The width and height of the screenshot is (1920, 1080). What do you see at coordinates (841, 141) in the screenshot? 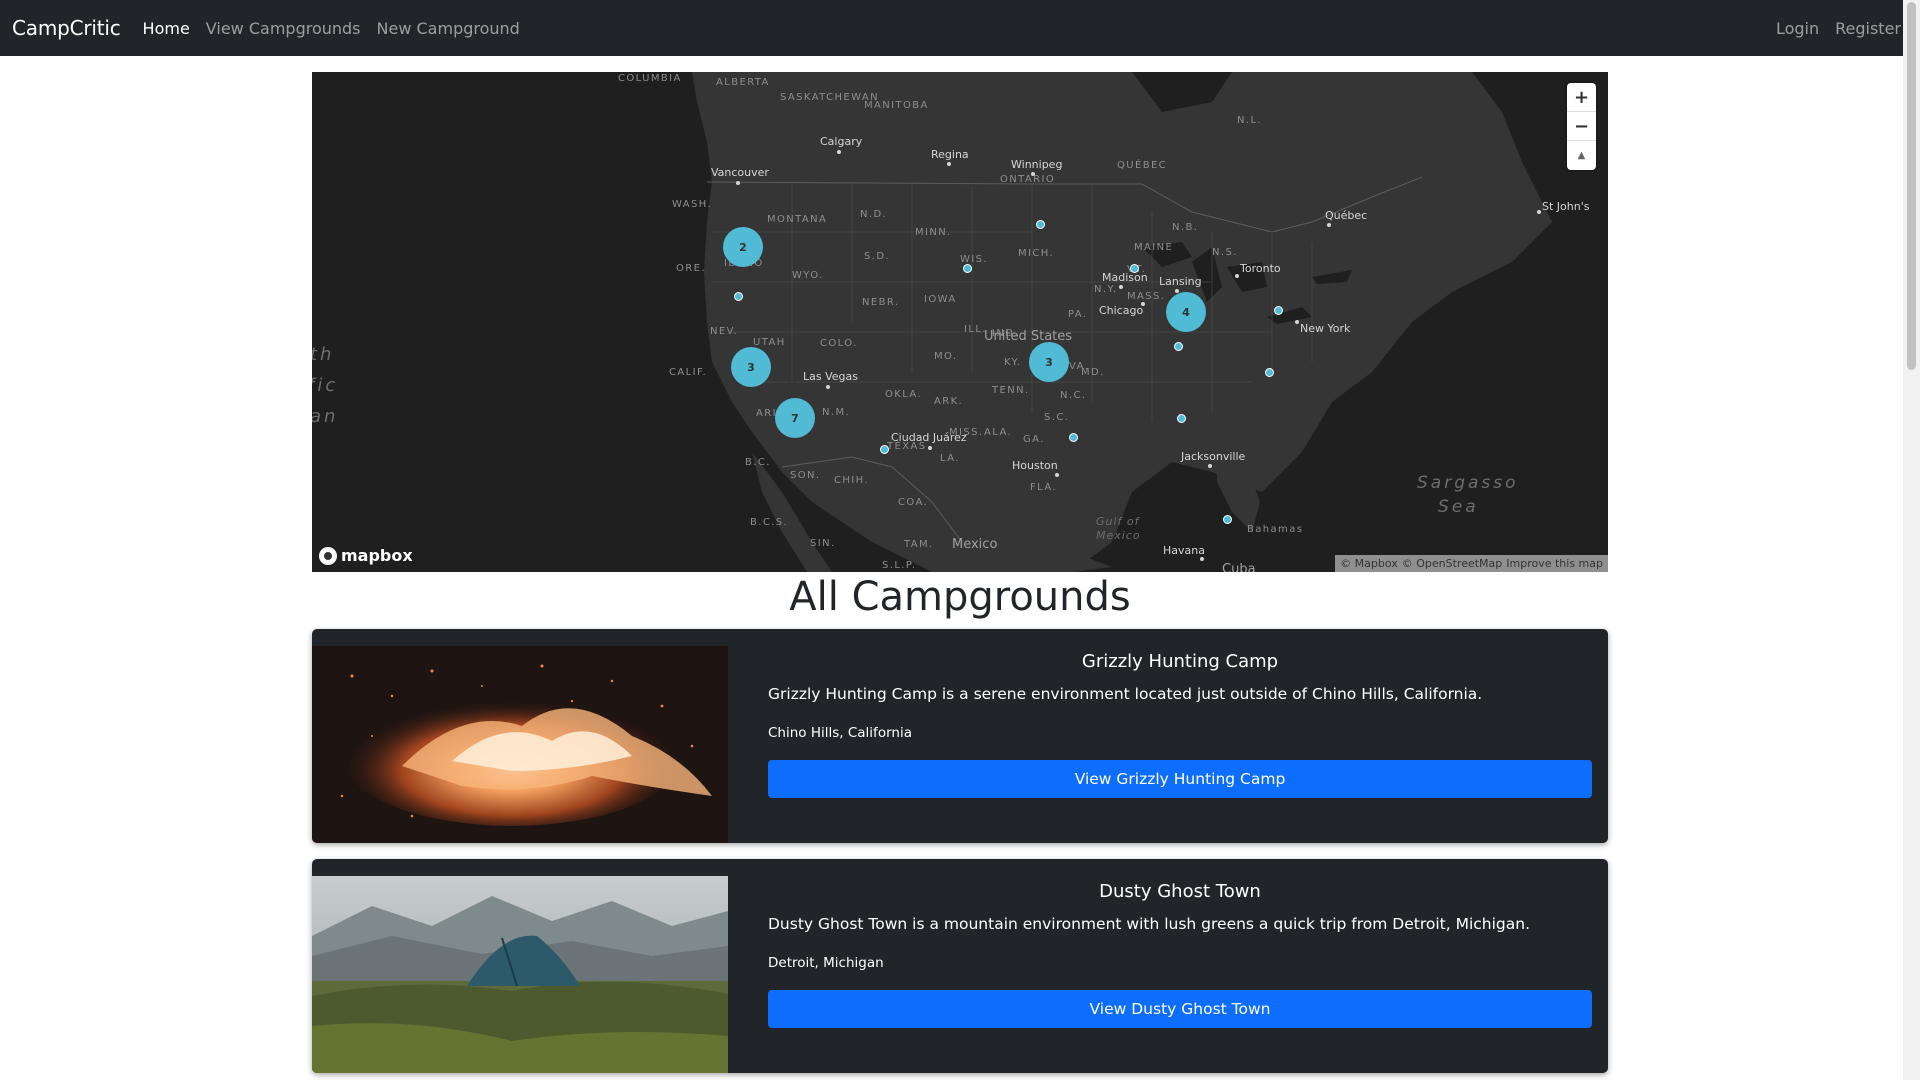
I see `city-label: Calgary` at bounding box center [841, 141].